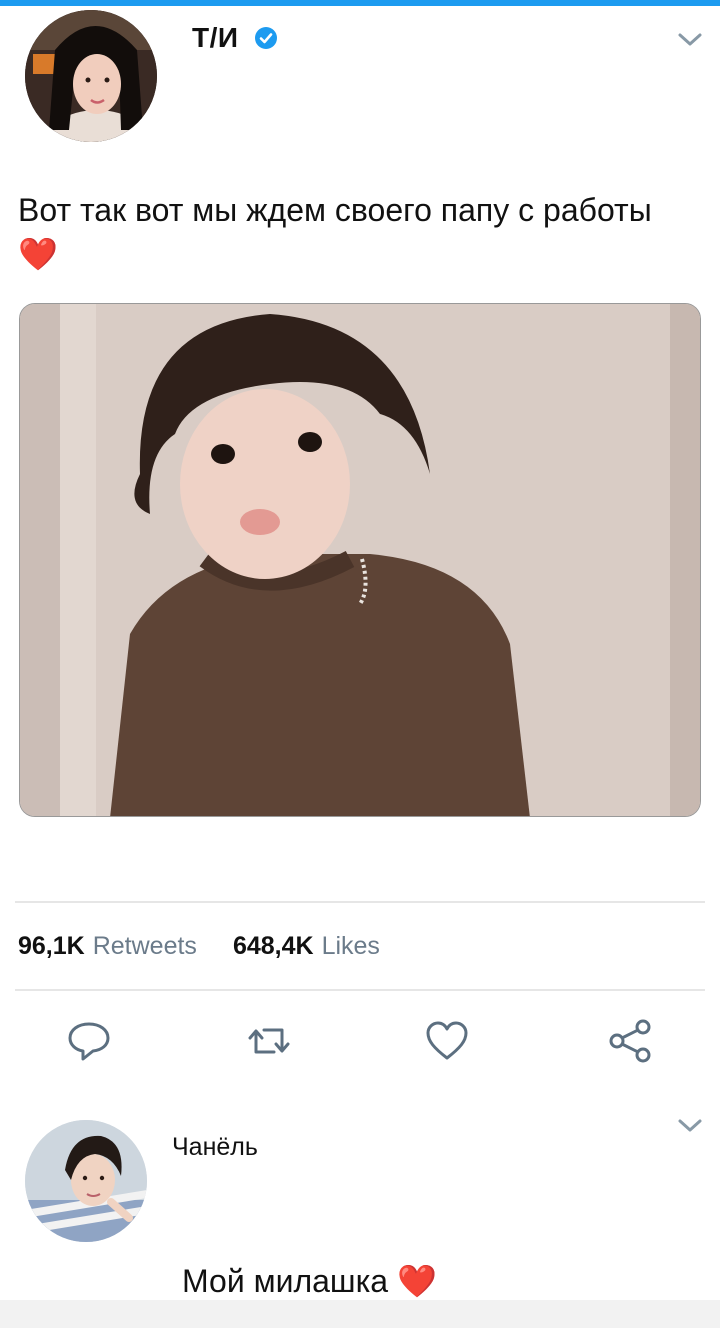  I want to click on share-icon, so click(630, 1041).